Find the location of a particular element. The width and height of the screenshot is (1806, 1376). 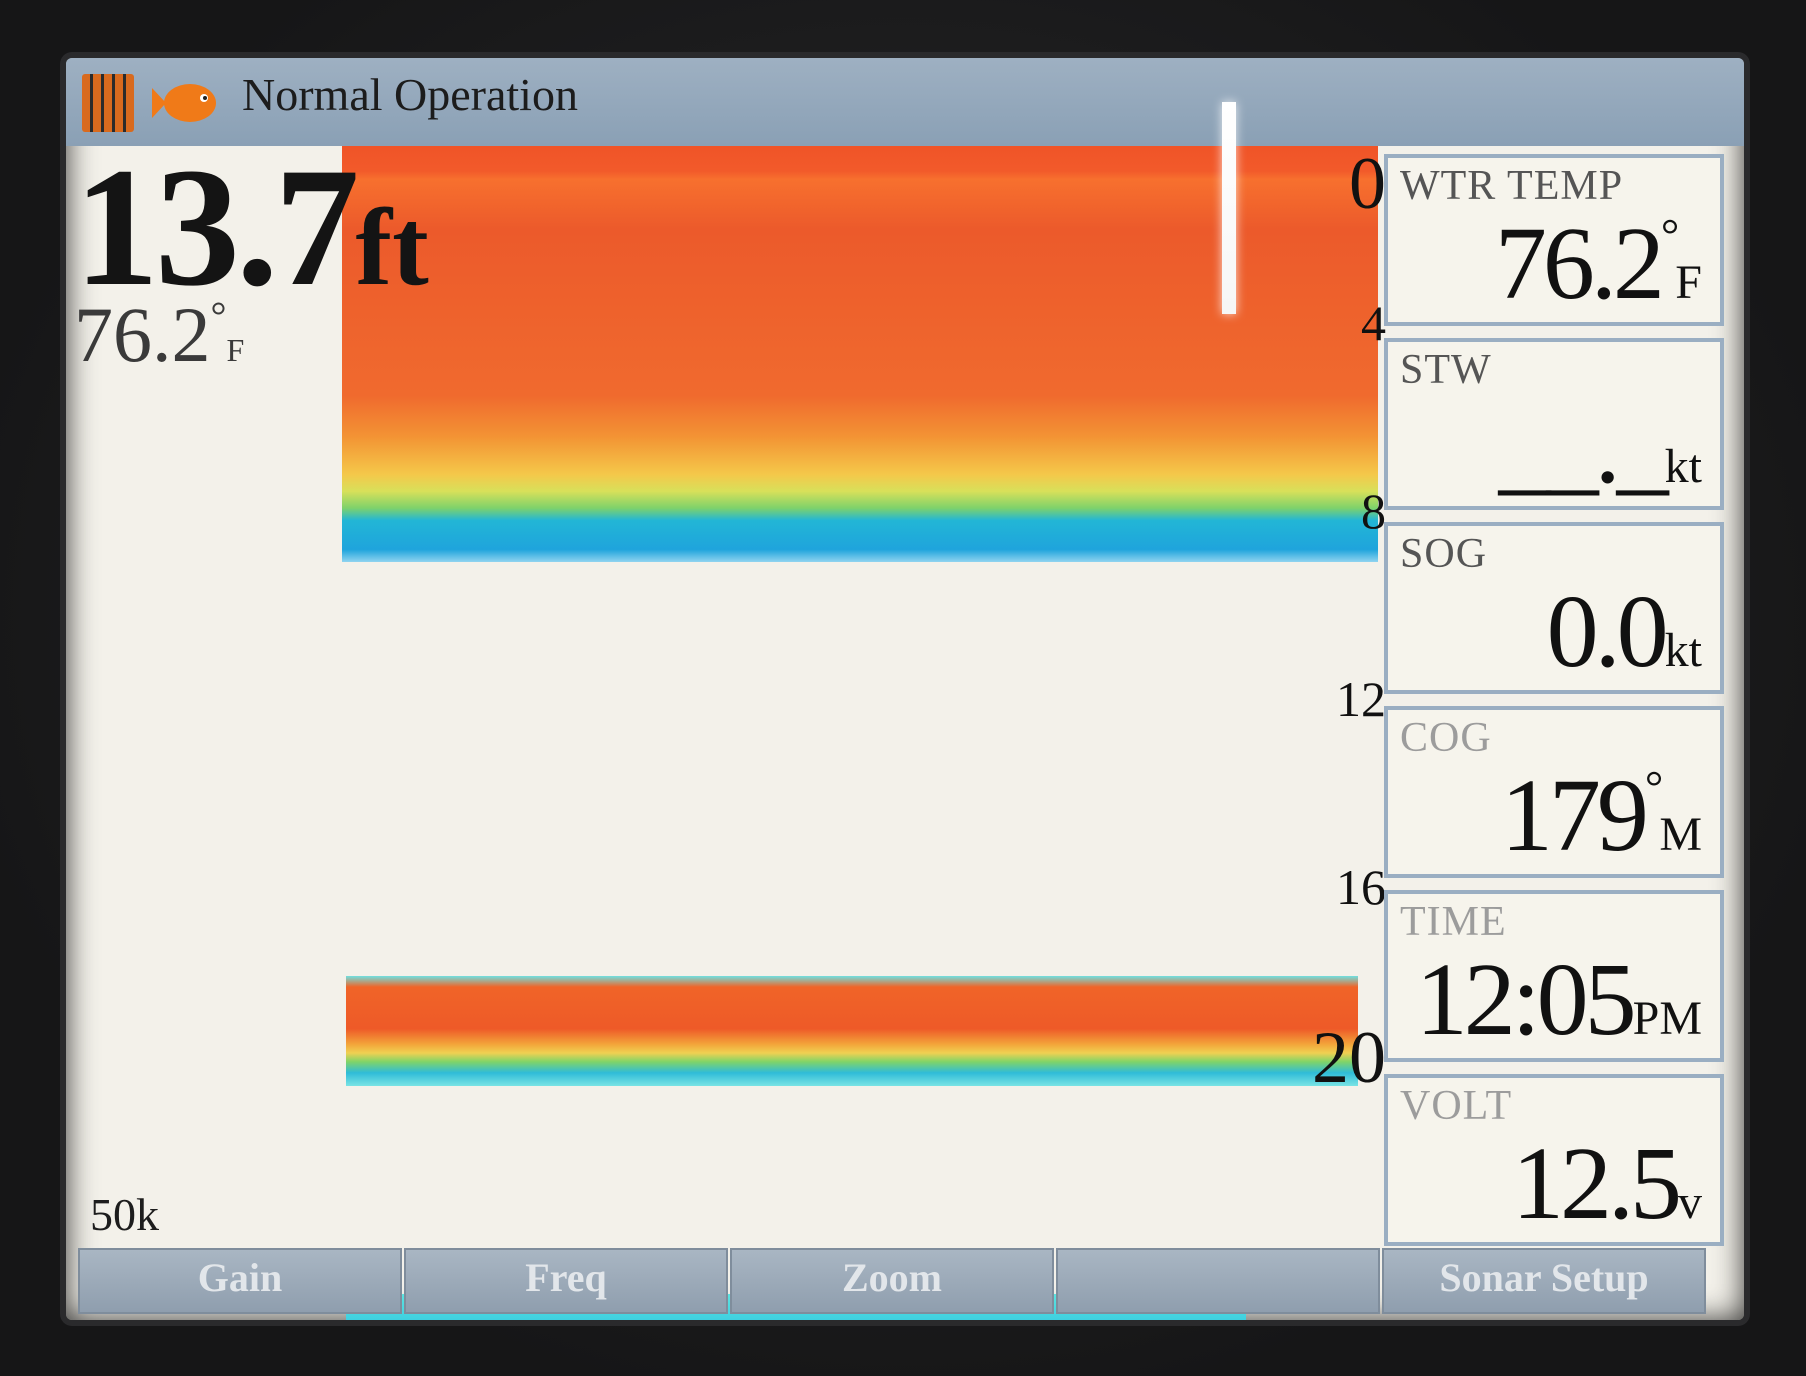

temp-readout: 76.2°F is located at coordinates (159, 335).